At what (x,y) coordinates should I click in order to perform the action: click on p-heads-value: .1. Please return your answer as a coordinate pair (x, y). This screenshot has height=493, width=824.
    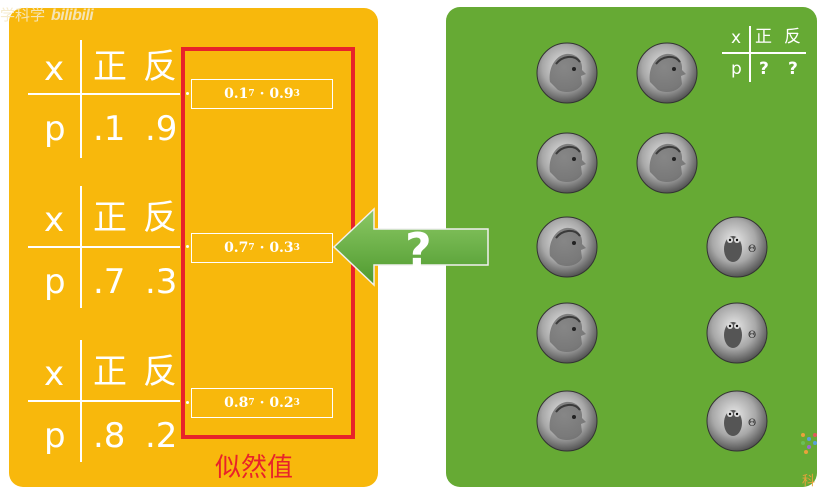
    Looking at the image, I should click on (109, 129).